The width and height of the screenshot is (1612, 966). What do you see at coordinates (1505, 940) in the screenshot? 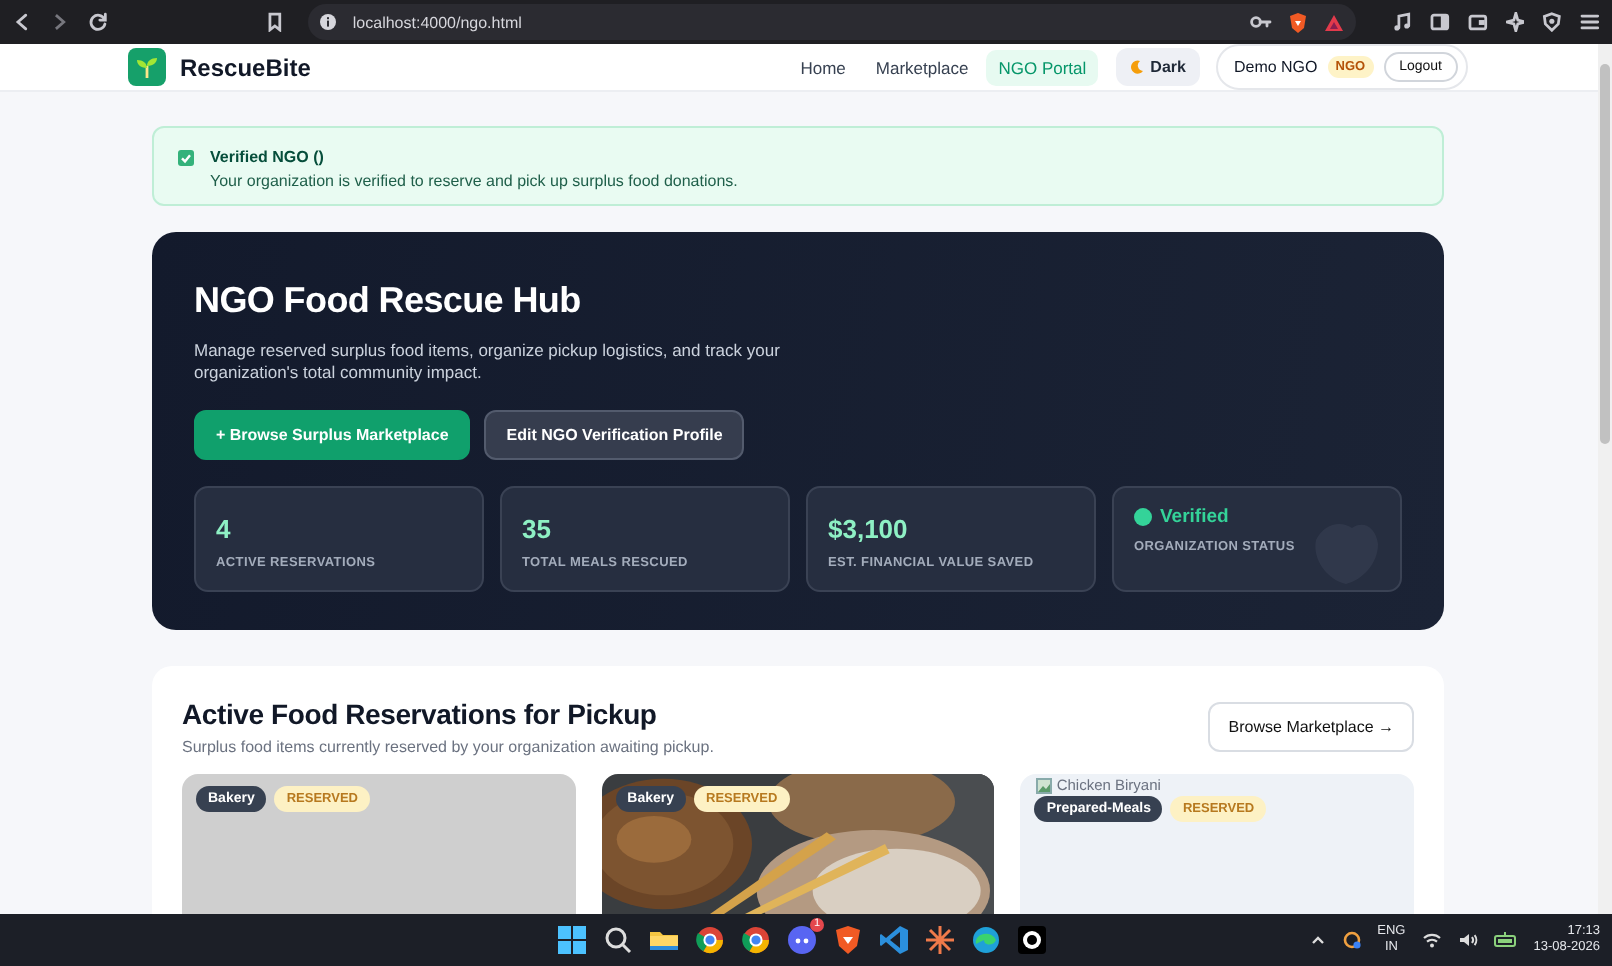
I see `battery-icon` at bounding box center [1505, 940].